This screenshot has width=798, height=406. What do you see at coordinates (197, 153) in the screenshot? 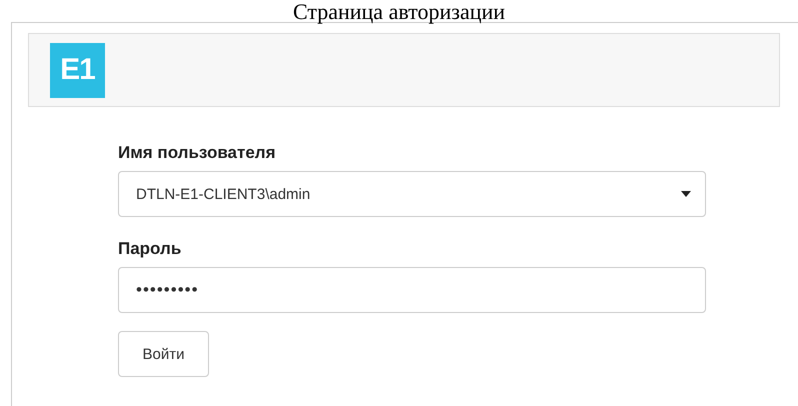
I see `field-label: Имя пользователя` at bounding box center [197, 153].